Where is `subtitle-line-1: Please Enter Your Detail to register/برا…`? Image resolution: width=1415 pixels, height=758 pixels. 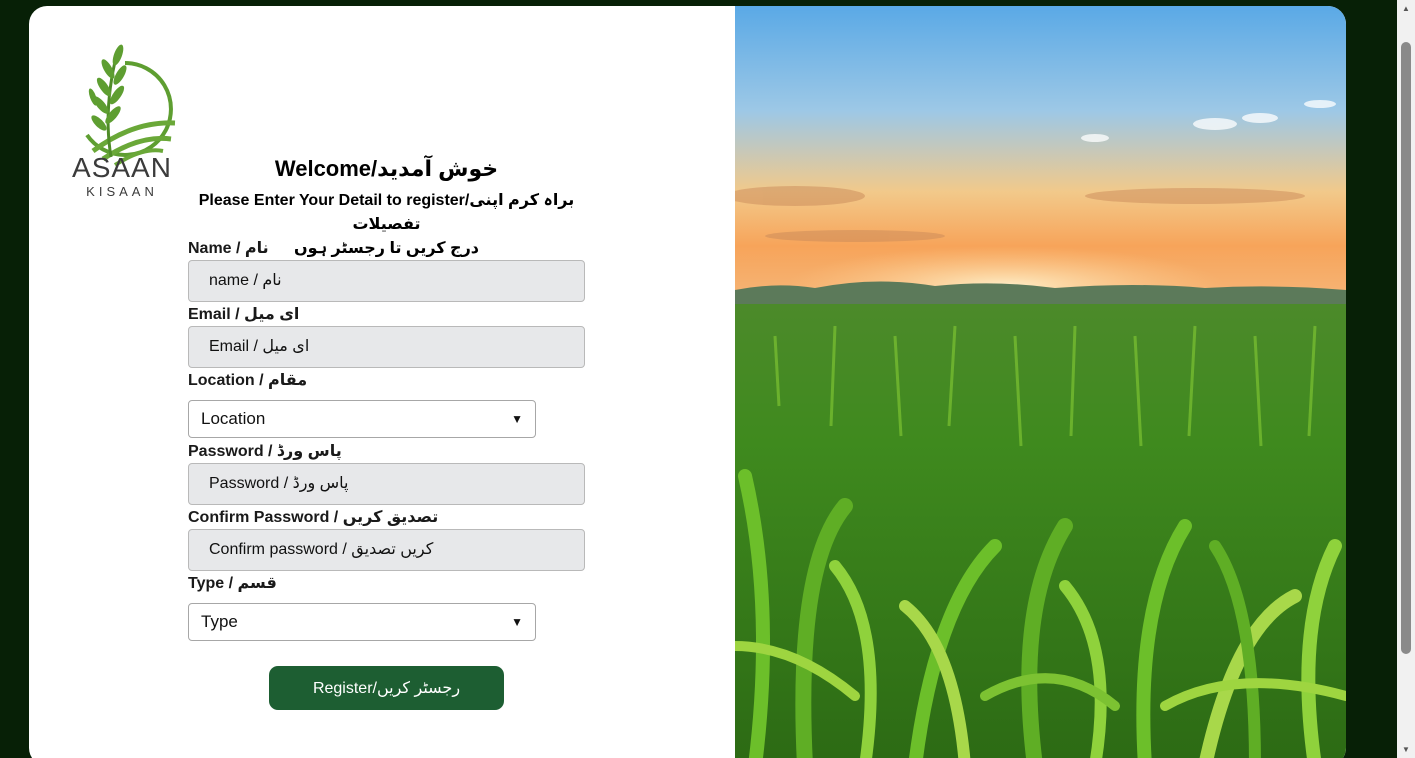
subtitle-line-1: Please Enter Your Detail to register/برا… is located at coordinates (386, 212).